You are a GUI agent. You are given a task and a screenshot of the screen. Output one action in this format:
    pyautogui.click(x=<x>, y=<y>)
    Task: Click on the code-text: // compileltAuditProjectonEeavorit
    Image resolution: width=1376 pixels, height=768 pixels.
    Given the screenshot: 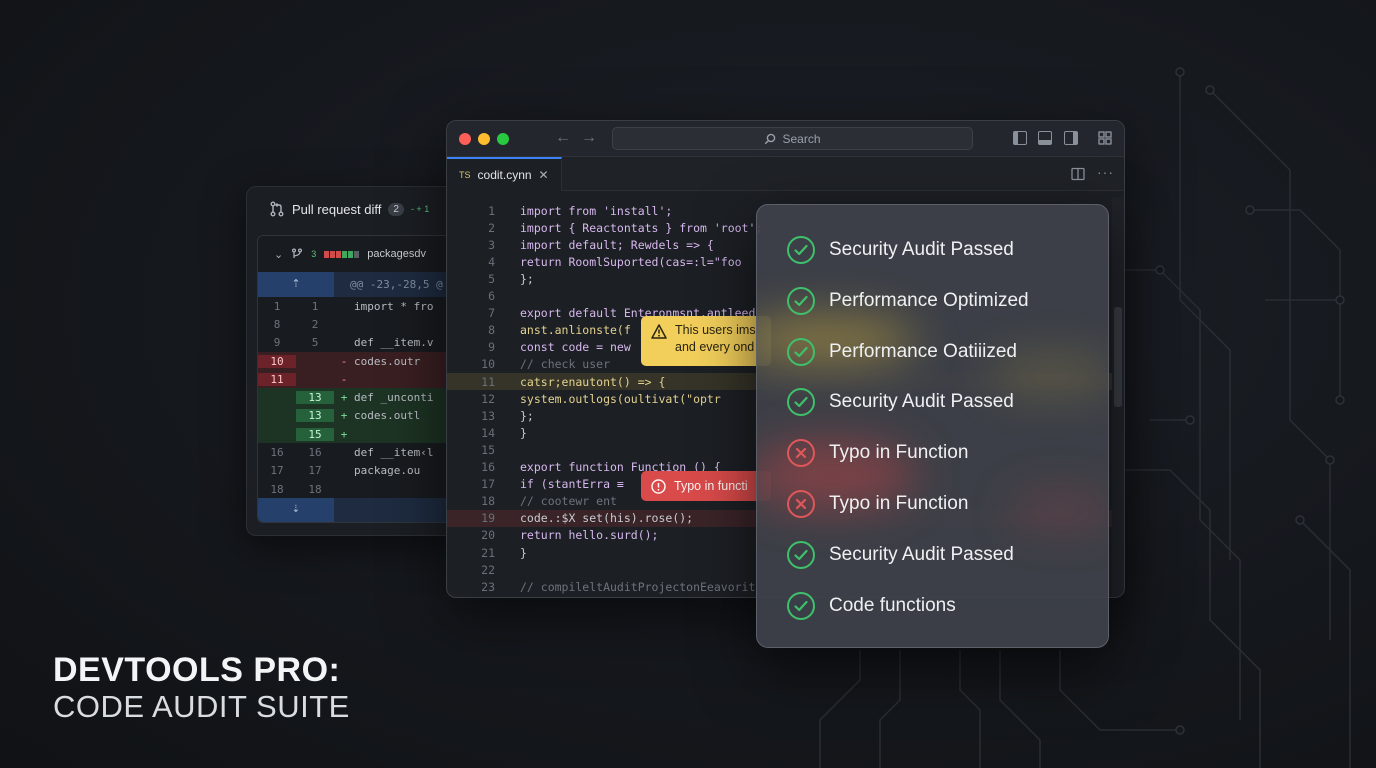 What is the action you would take?
    pyautogui.click(x=638, y=586)
    